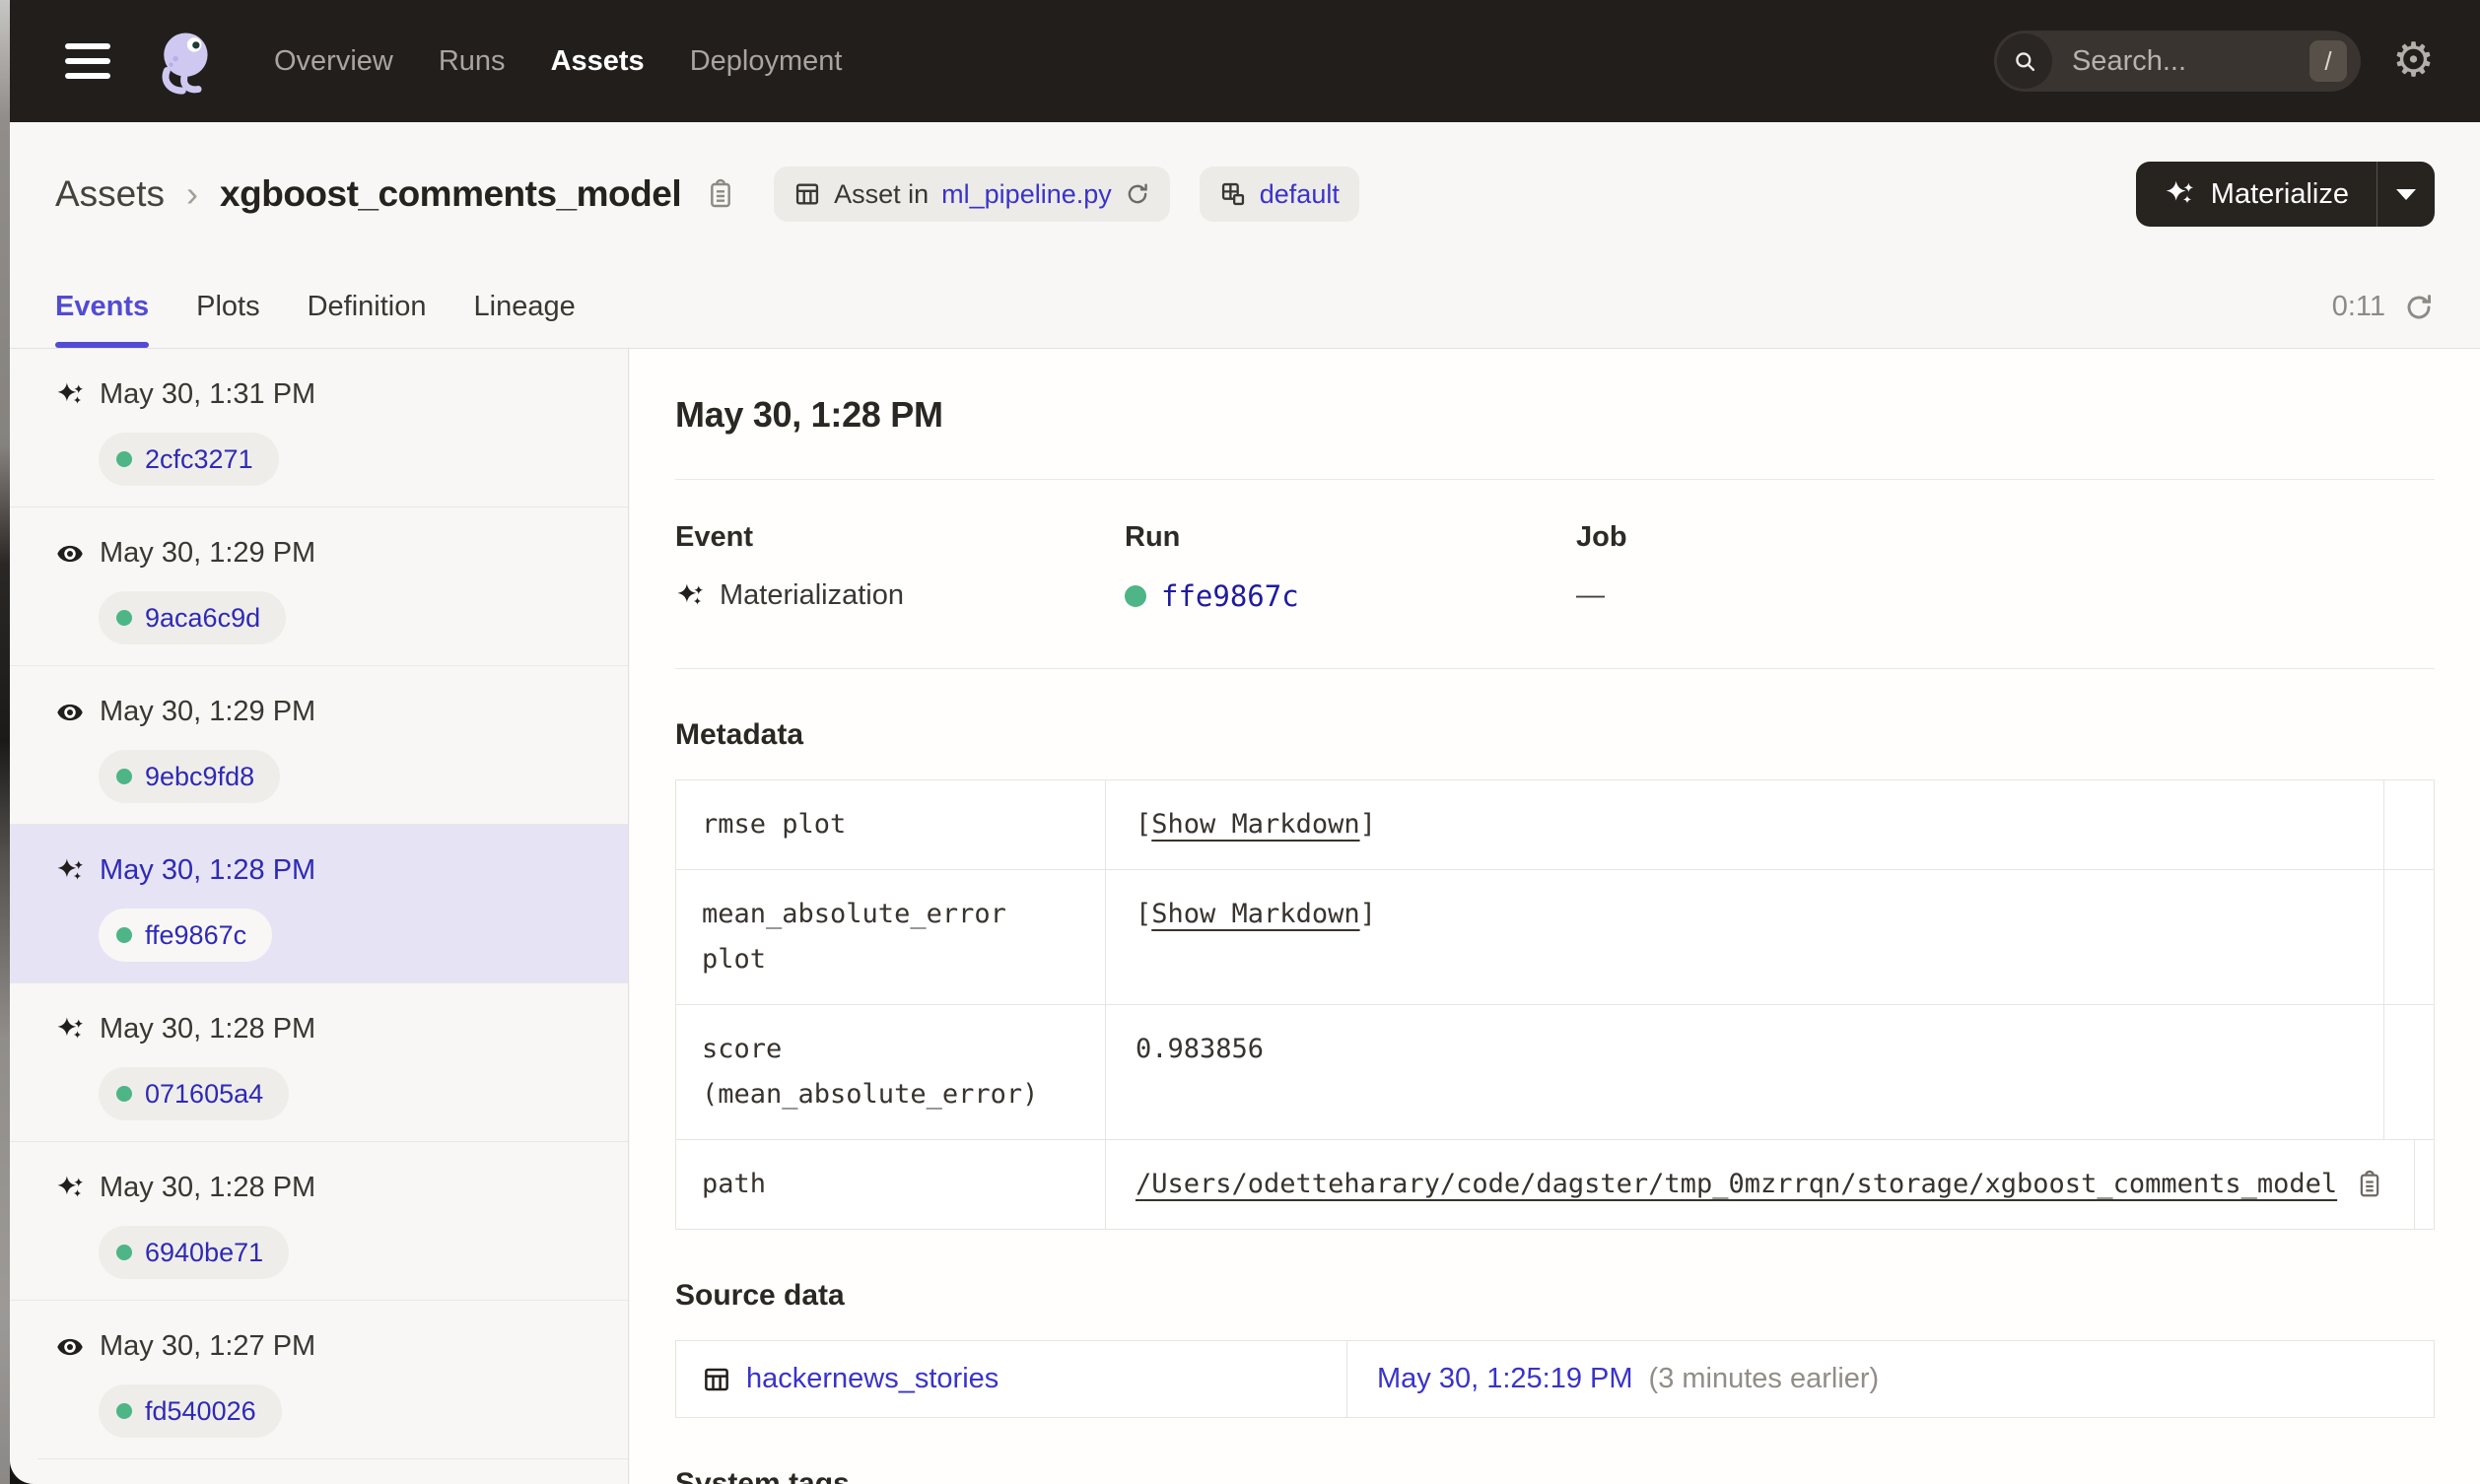 This screenshot has height=1484, width=2480. I want to click on metadata-text-value: 0.983856, so click(1200, 1049).